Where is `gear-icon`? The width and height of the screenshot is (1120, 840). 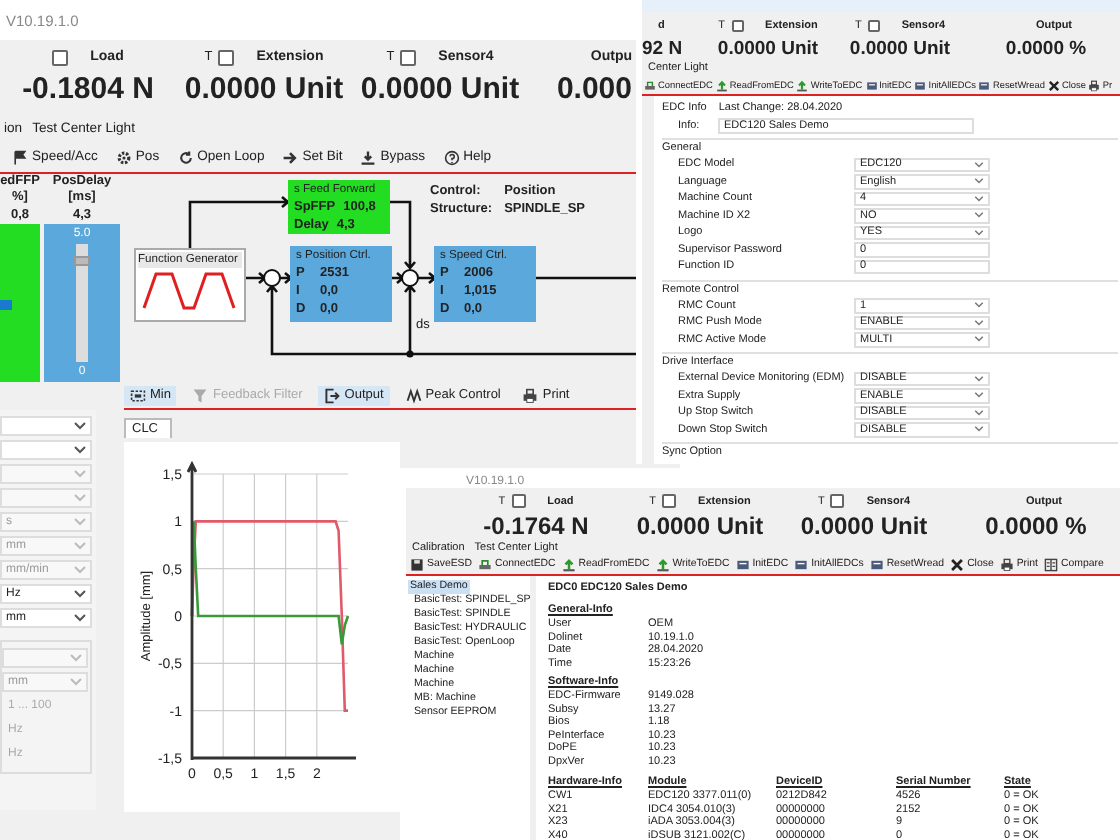
gear-icon is located at coordinates (123, 157).